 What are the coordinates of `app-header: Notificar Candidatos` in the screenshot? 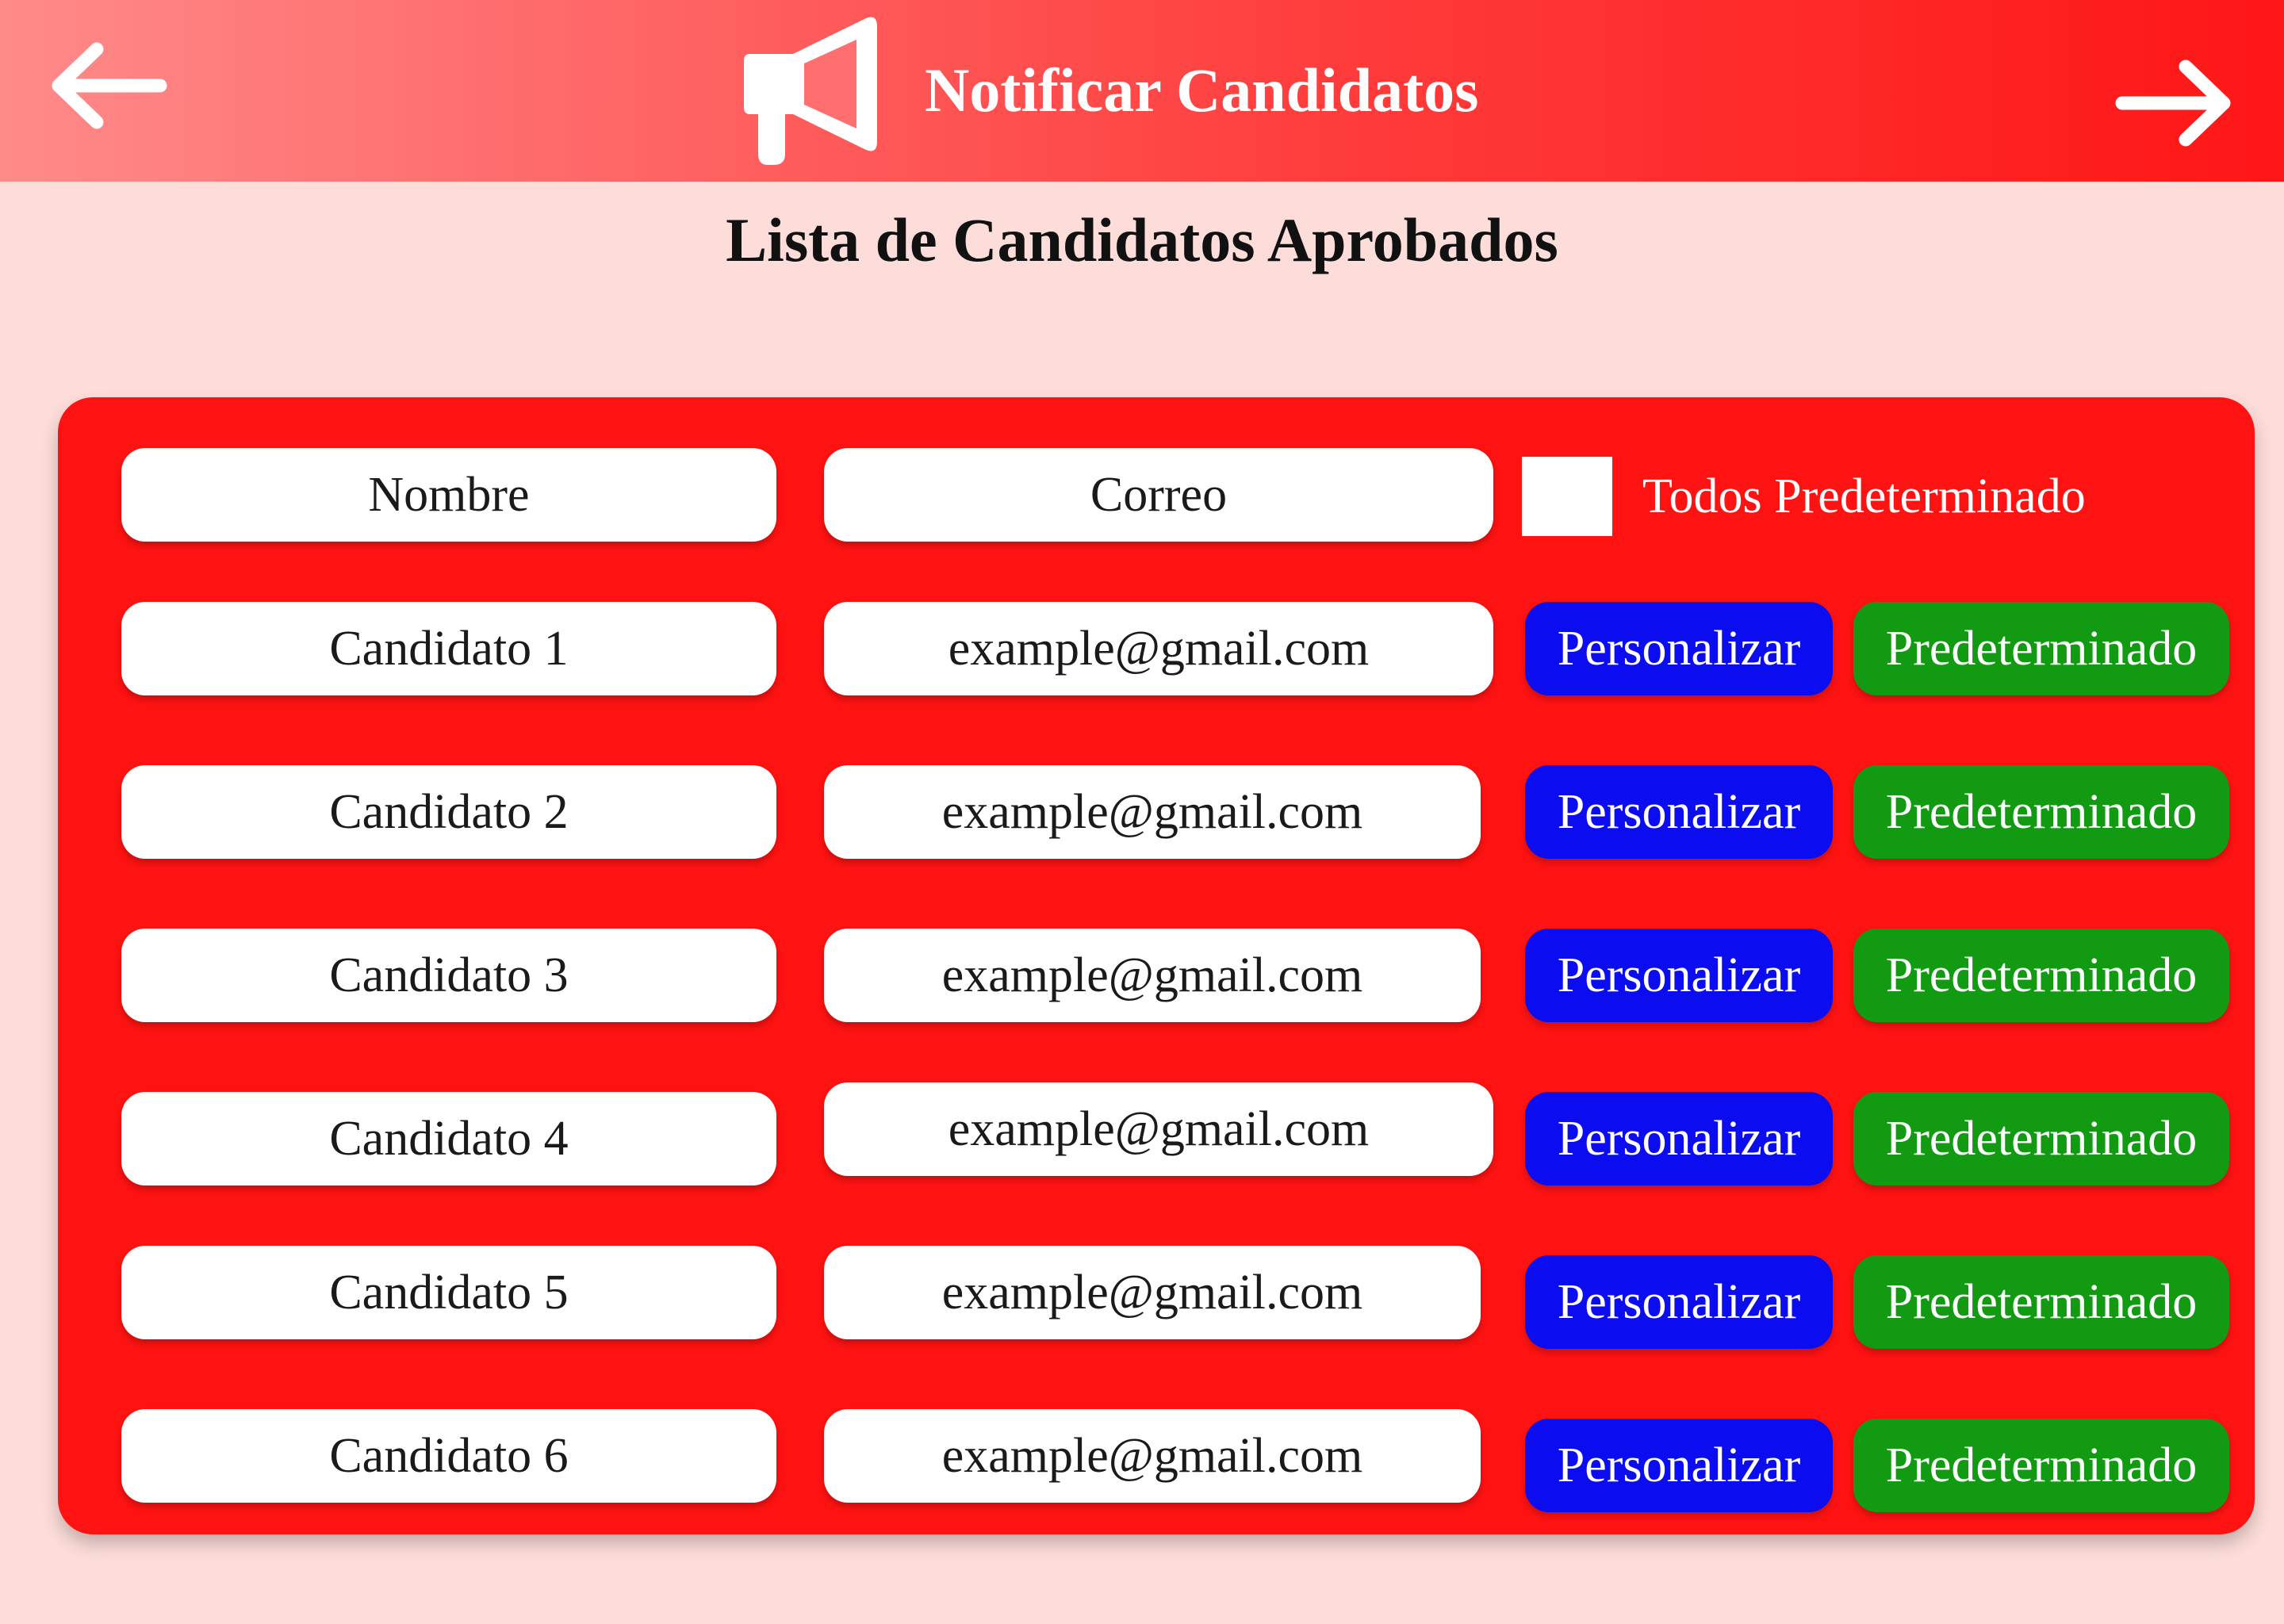 It's located at (1142, 91).